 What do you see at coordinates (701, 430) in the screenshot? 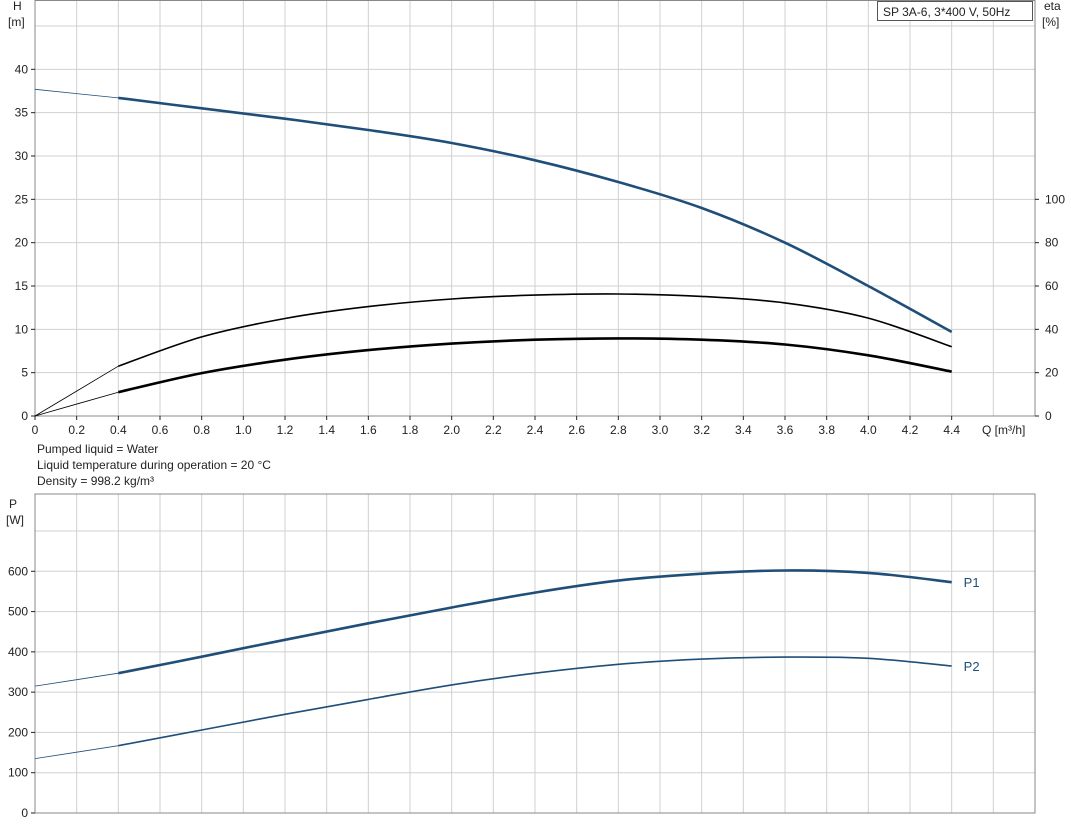
I see `top-x-tick-label: 3.2` at bounding box center [701, 430].